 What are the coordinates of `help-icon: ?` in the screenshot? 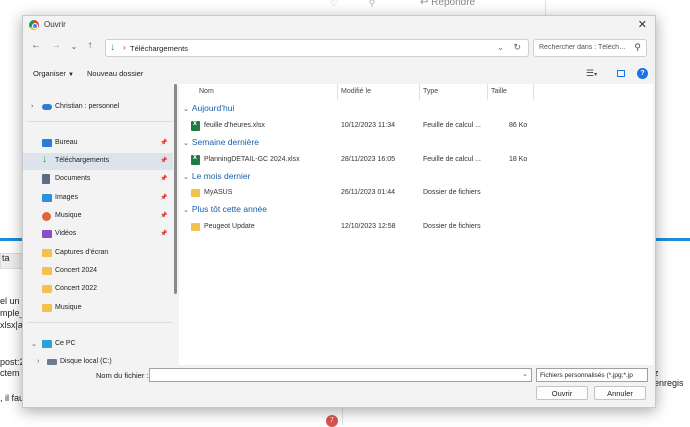 It's located at (642, 73).